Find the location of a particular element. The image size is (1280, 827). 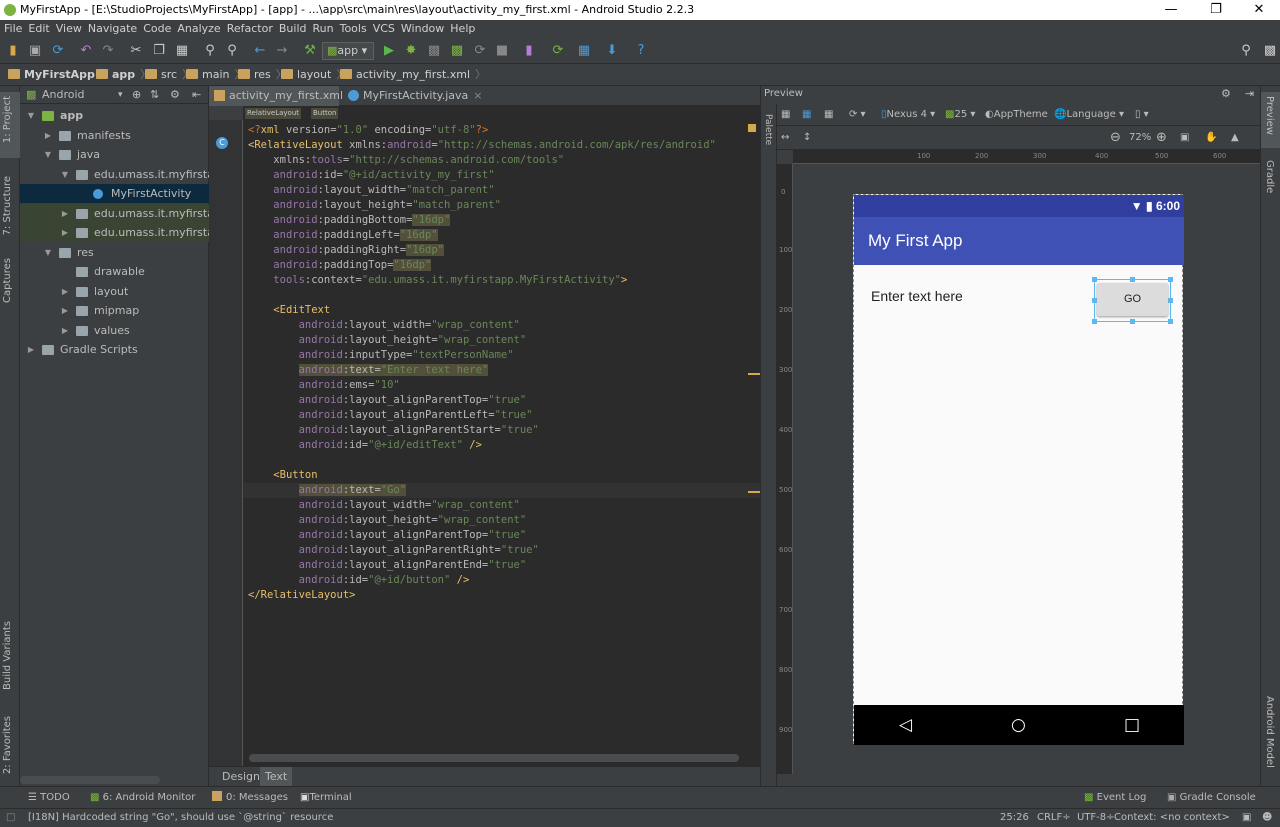

tag-crumb-relativelayout: RelativeLayout is located at coordinates (273, 113).